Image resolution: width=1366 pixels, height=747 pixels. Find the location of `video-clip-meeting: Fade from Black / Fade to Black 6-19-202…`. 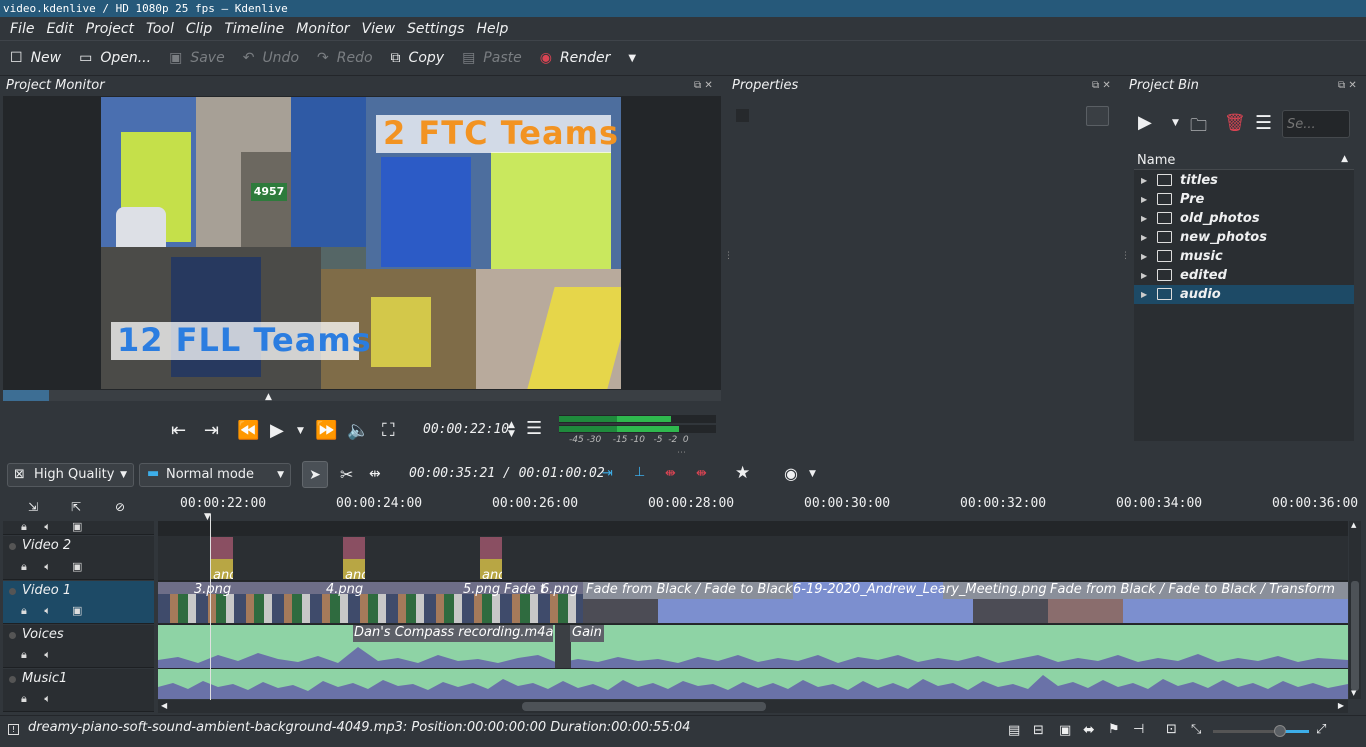

video-clip-meeting: Fade from Black / Fade to Black 6-19-202… is located at coordinates (965, 602).